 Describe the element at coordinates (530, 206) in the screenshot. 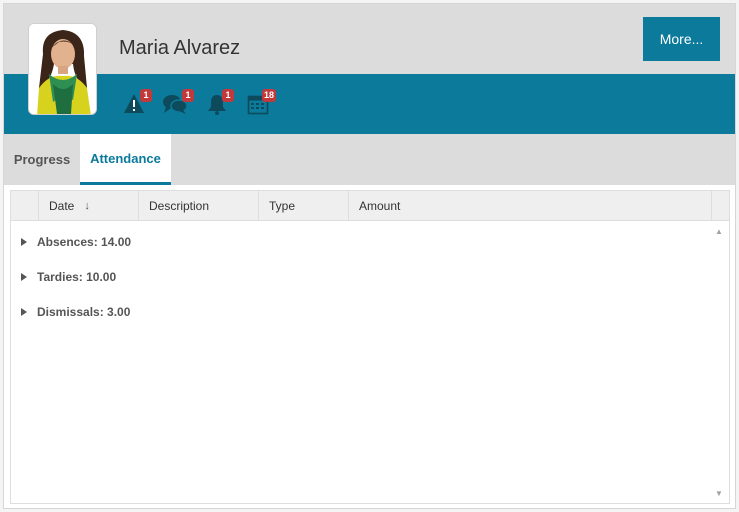

I see `column-header-amount: Amount` at that location.